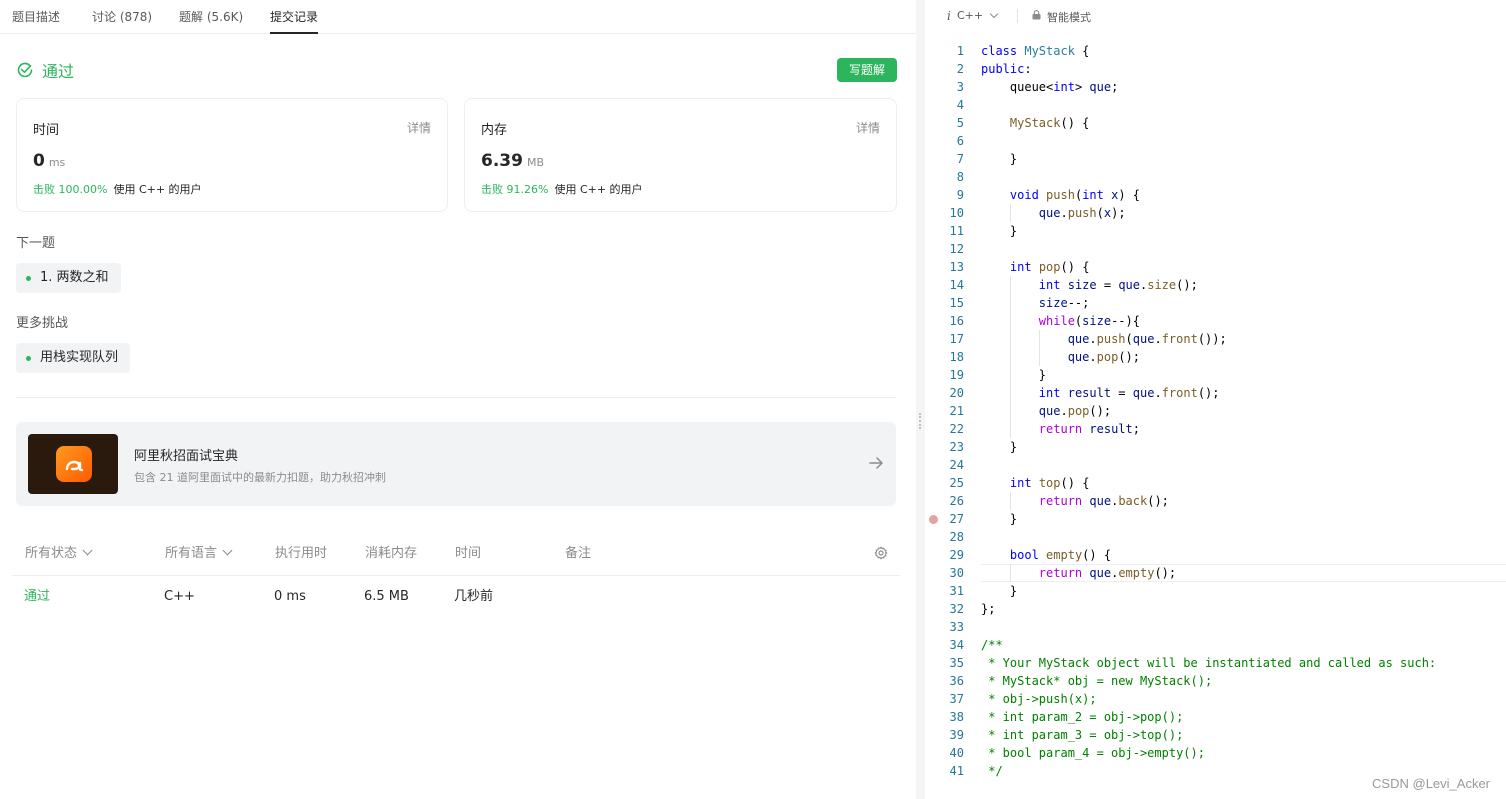 The image size is (1506, 799). I want to click on submissions-table-header: 所有状态 所有语言 执行用时 消耗内存 时间 备注, so click(456, 554).